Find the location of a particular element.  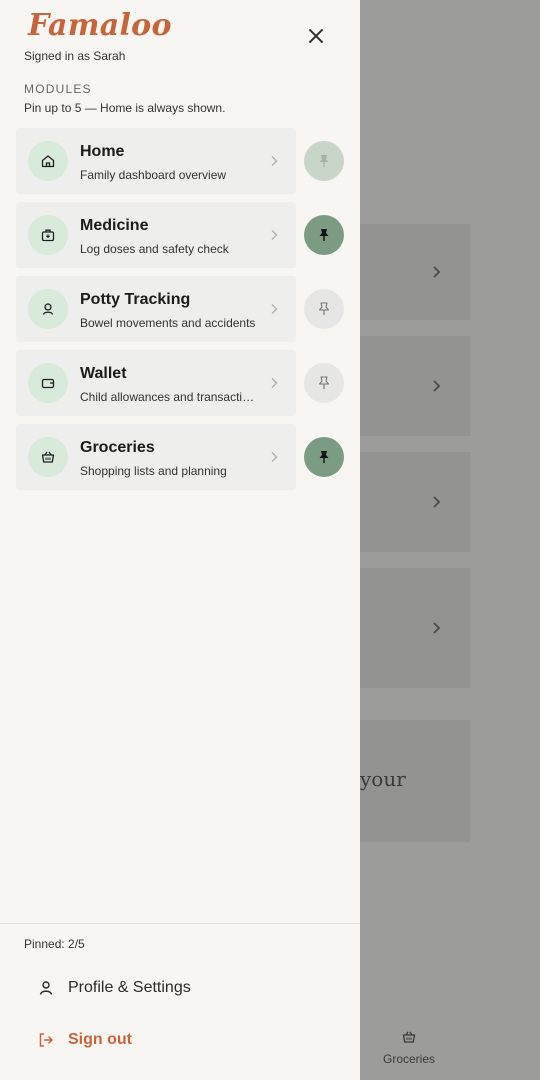

sign-out-link: Sign out is located at coordinates (78, 1040).